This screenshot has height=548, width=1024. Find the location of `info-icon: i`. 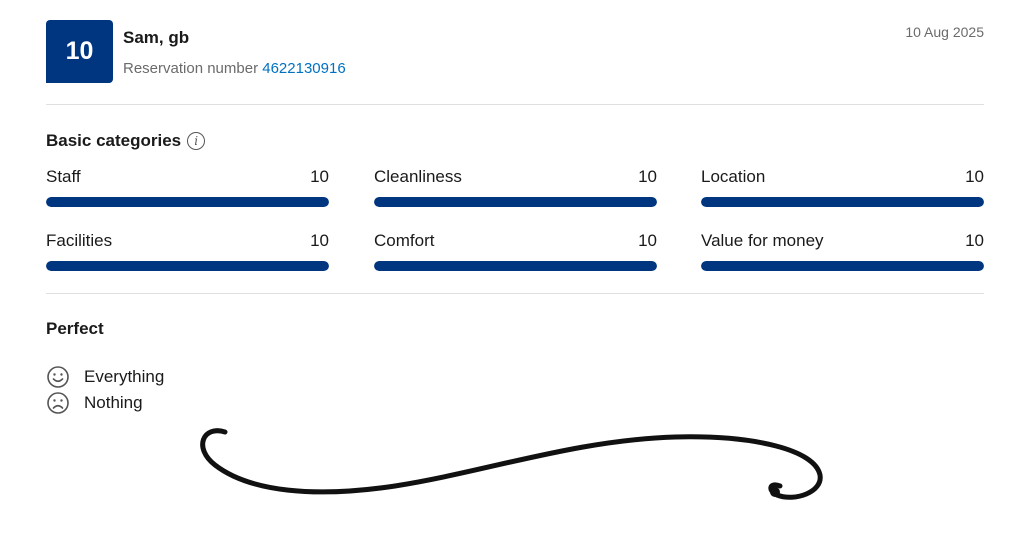

info-icon: i is located at coordinates (196, 141).